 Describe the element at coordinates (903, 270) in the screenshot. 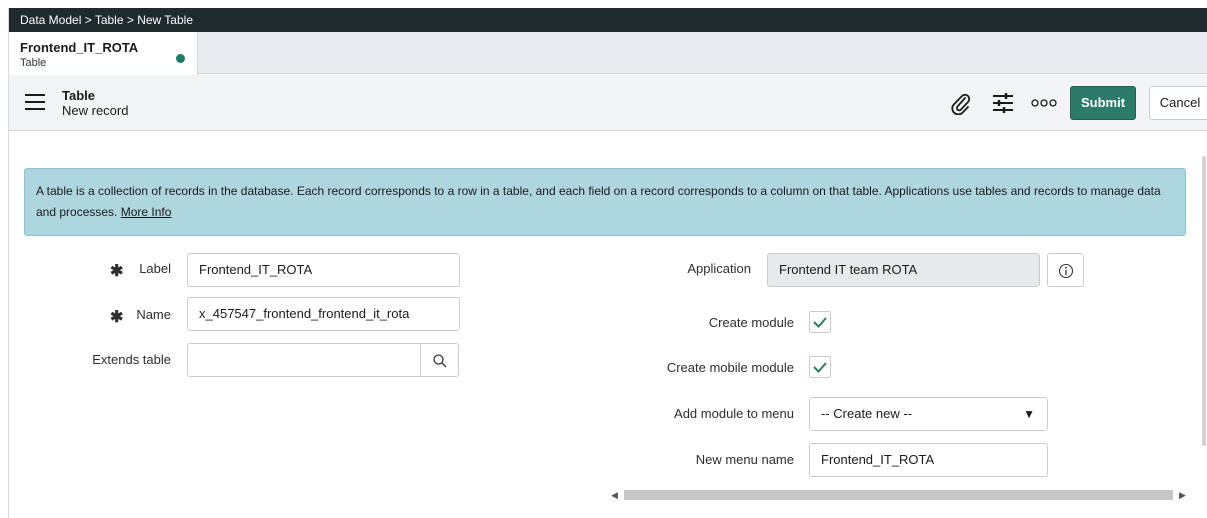

I see `application-field: Frontend IT team ROTA` at that location.